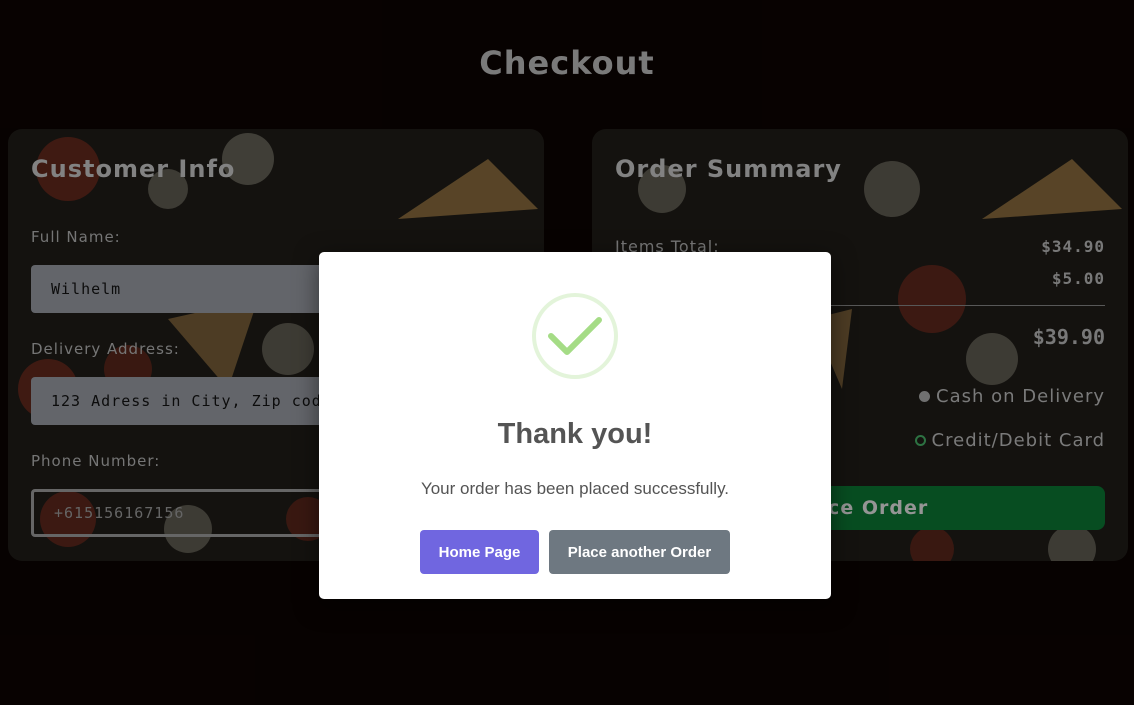 This screenshot has height=705, width=1134. What do you see at coordinates (479, 552) in the screenshot?
I see `home-page-button: Home Page` at bounding box center [479, 552].